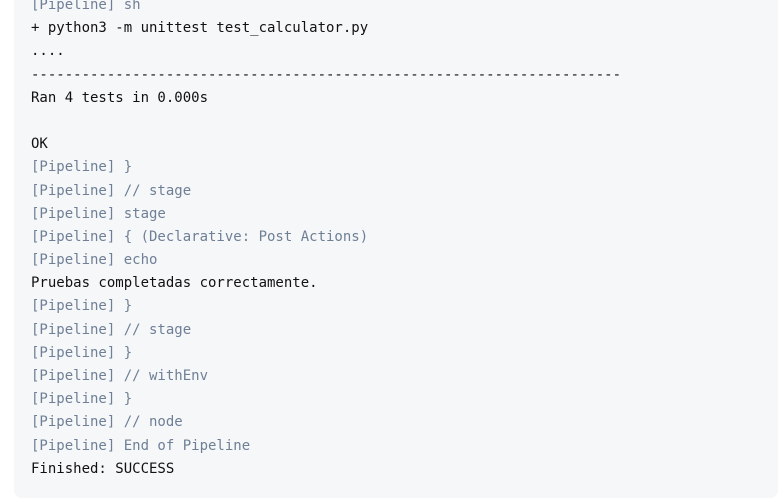  Describe the element at coordinates (141, 445) in the screenshot. I see `console-line: [Pipeline] End of Pipeline` at that location.